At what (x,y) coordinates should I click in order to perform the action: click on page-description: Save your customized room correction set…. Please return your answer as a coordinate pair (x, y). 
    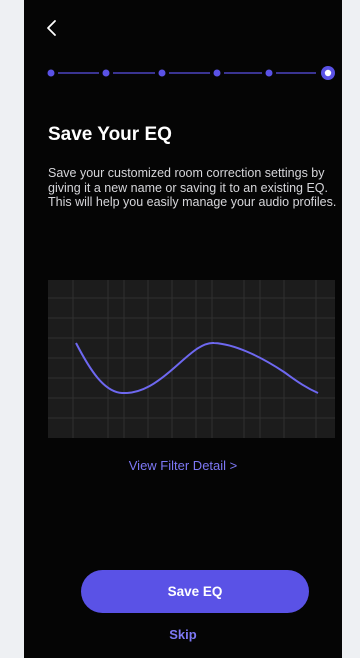
    Looking at the image, I should click on (192, 187).